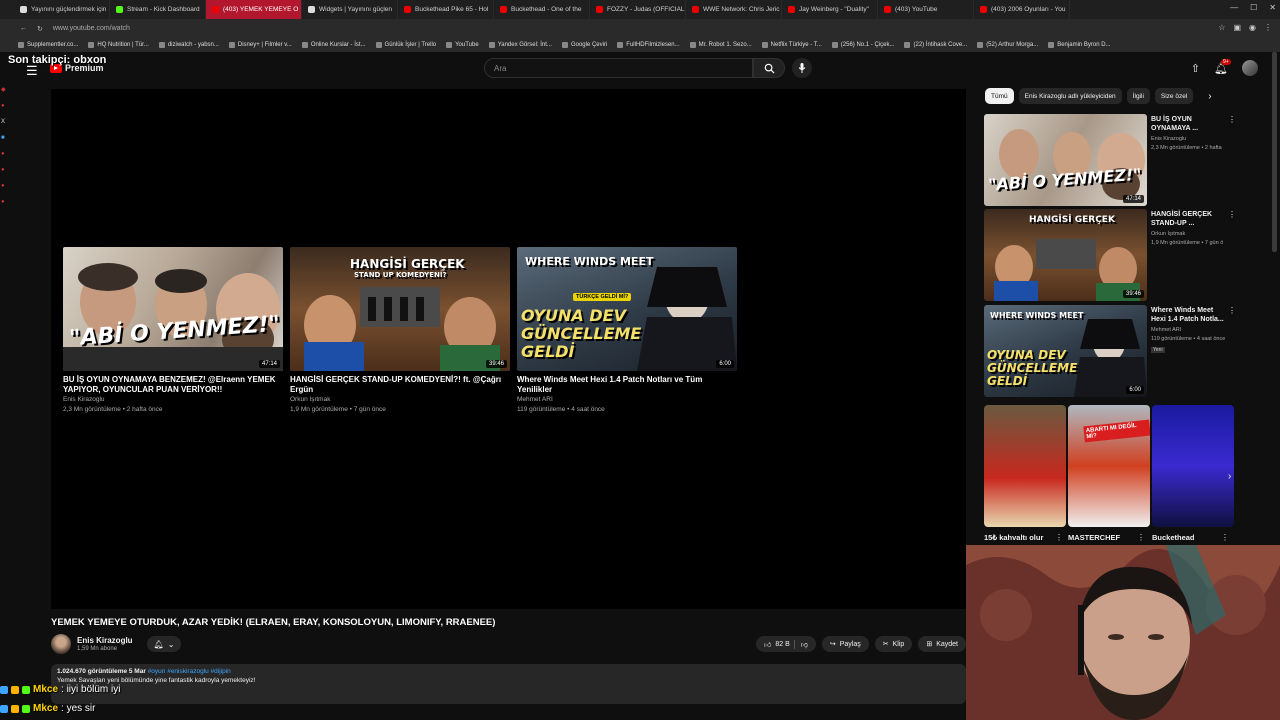  What do you see at coordinates (462, 45) in the screenshot?
I see `bookmark-item: YouTube` at bounding box center [462, 45].